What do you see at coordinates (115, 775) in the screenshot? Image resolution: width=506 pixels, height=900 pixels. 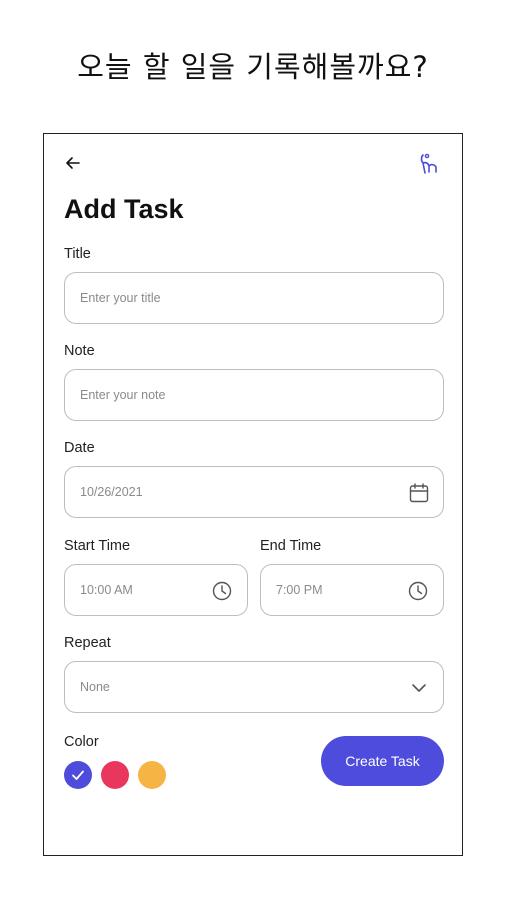 I see `color-swatch-red` at bounding box center [115, 775].